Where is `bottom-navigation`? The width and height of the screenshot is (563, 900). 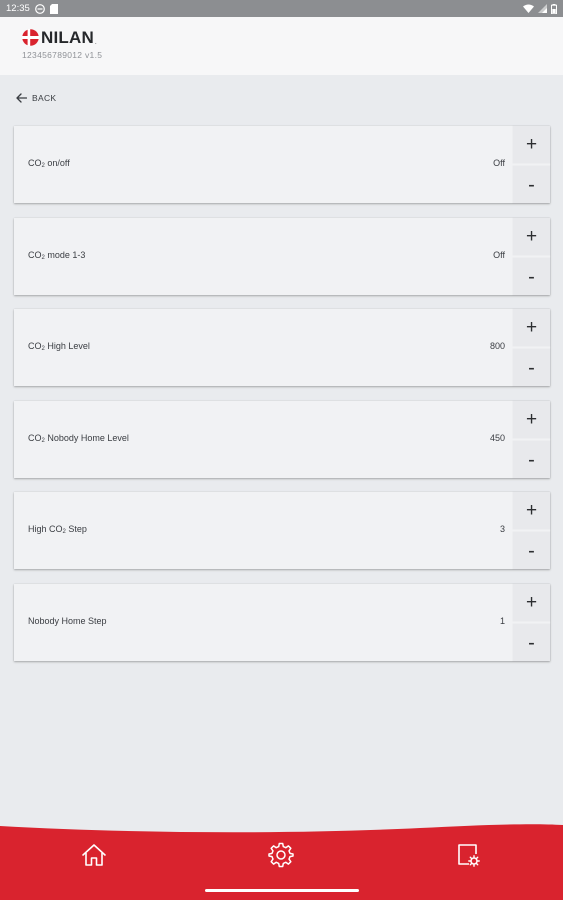 bottom-navigation is located at coordinates (281, 860).